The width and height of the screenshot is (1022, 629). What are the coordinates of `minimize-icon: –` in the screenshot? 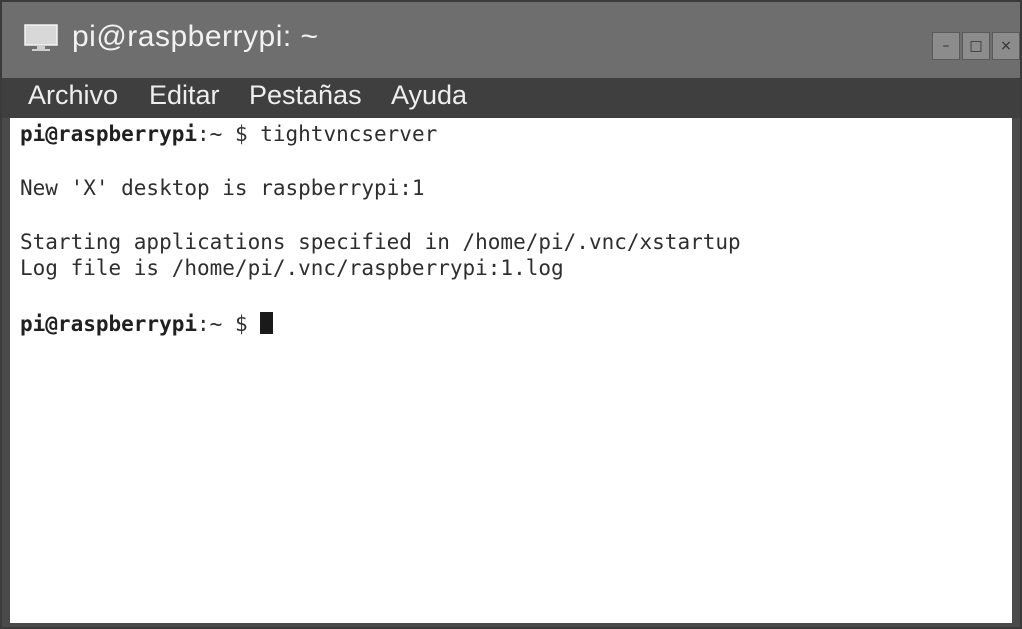 It's located at (946, 46).